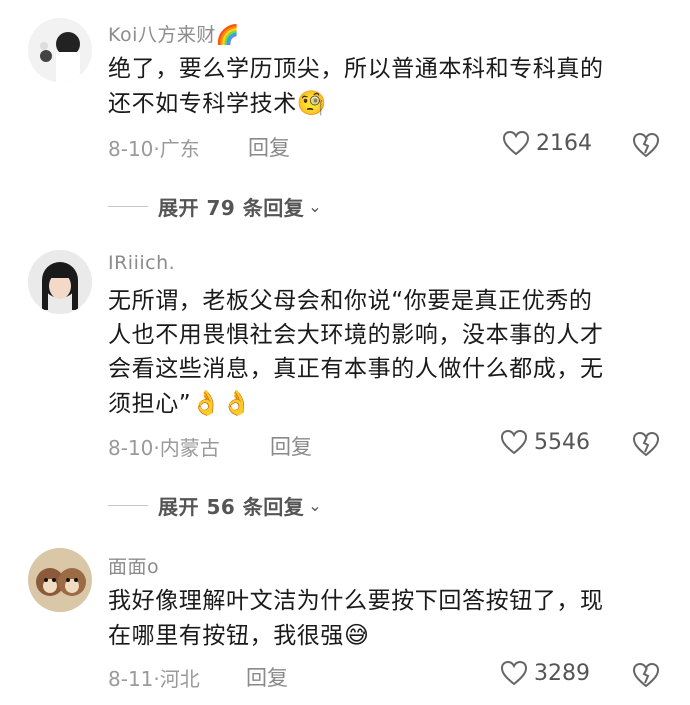  Describe the element at coordinates (356, 86) in the screenshot. I see `comment-body: 绝了，要么学历顶尖，所以普通本科和专科真的 还不如专科学技术` at that location.